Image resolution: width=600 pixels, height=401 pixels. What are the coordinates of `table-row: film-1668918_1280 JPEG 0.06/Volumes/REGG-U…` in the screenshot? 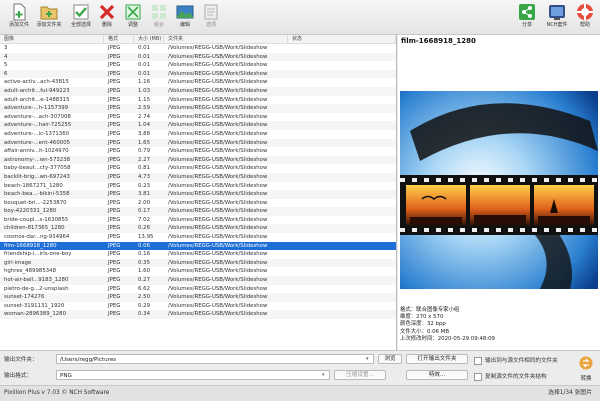 It's located at (198, 246).